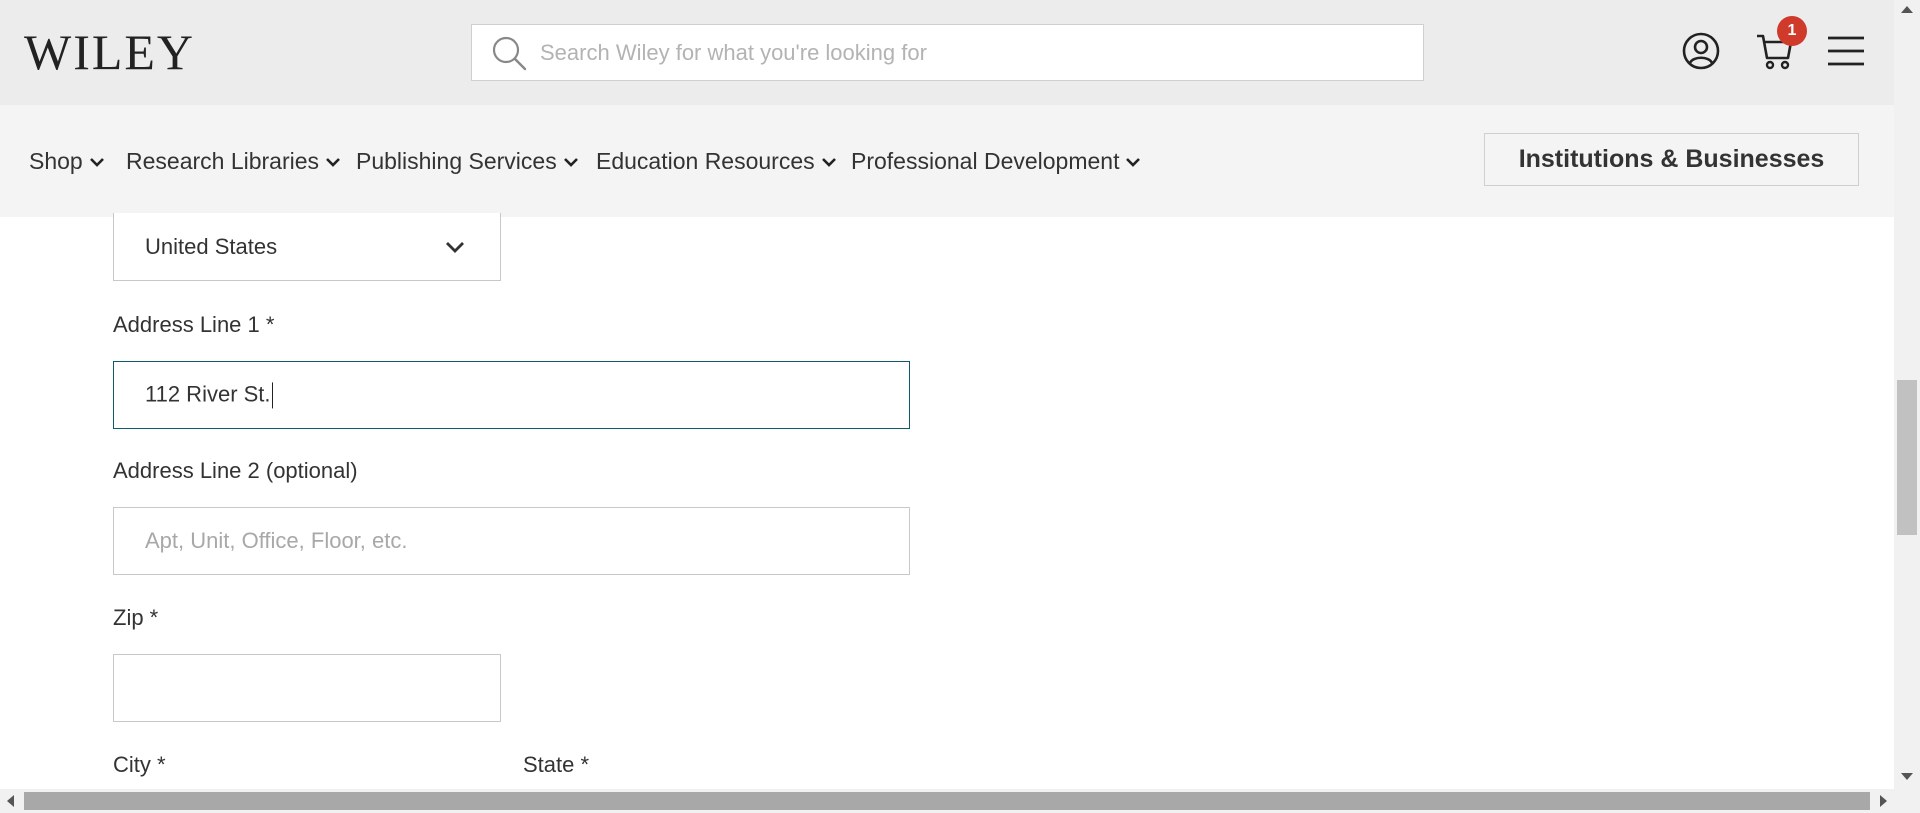 The width and height of the screenshot is (1920, 813). What do you see at coordinates (970, 52) in the screenshot?
I see `search-input` at bounding box center [970, 52].